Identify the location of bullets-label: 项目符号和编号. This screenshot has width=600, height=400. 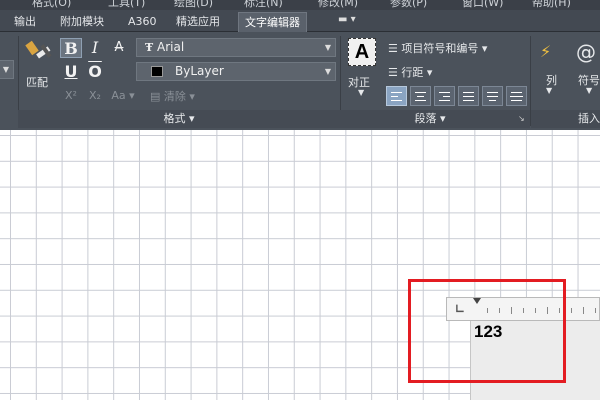
(440, 48).